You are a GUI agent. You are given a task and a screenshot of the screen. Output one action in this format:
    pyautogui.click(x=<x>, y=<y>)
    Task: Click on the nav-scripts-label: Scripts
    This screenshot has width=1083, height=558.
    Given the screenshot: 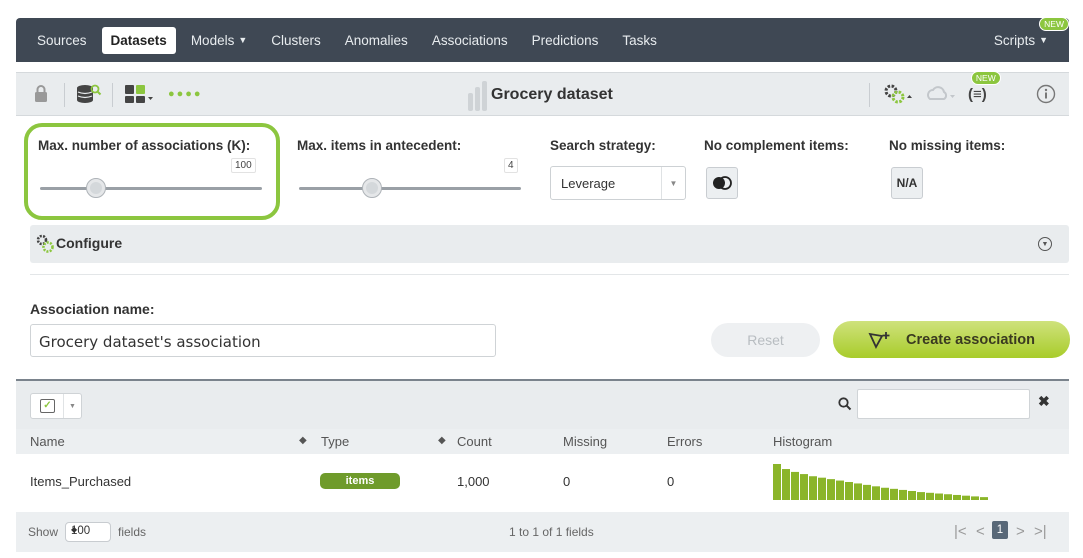 What is the action you would take?
    pyautogui.click(x=1014, y=40)
    